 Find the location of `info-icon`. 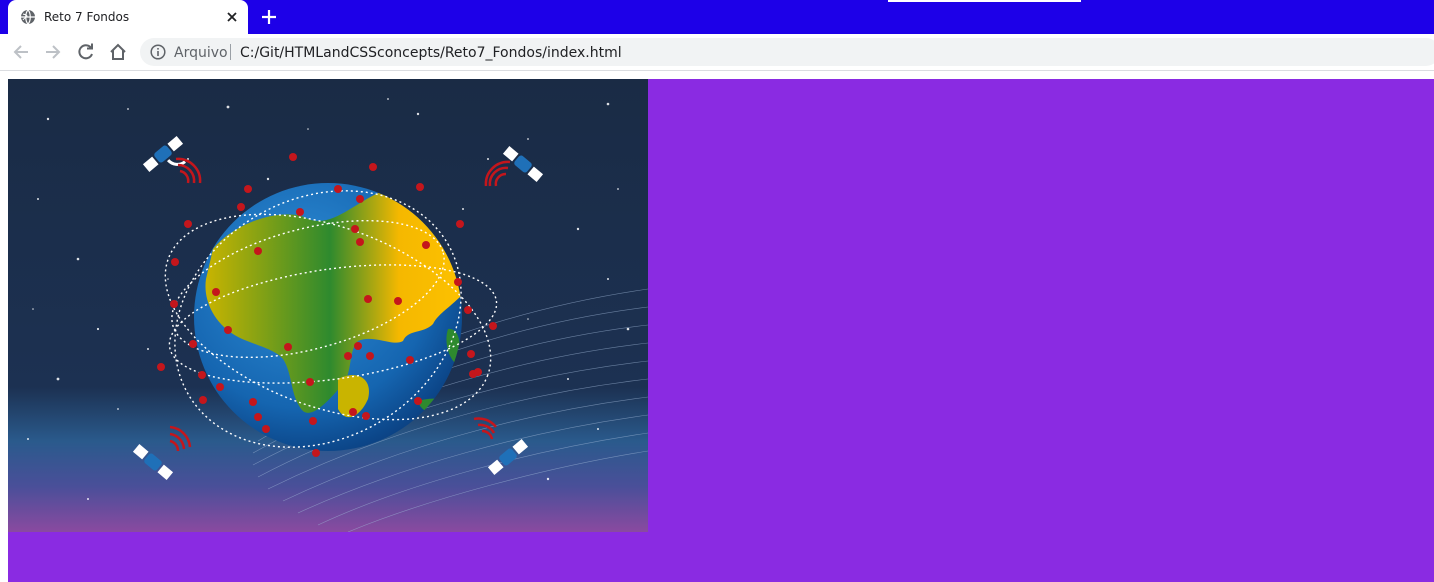

info-icon is located at coordinates (158, 52).